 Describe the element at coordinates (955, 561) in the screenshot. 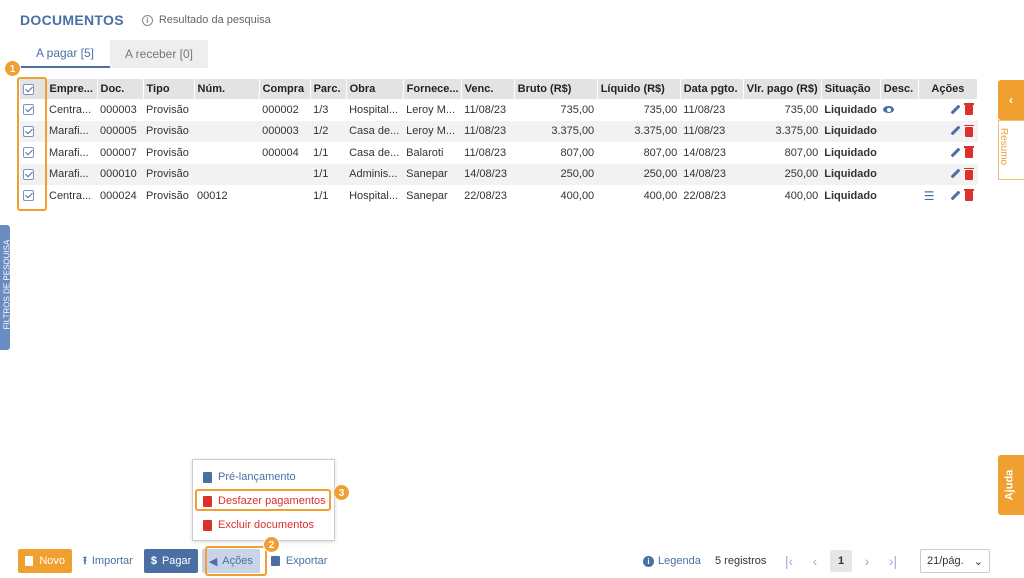

I see `per-page-select: 21/pág. ⌄` at that location.